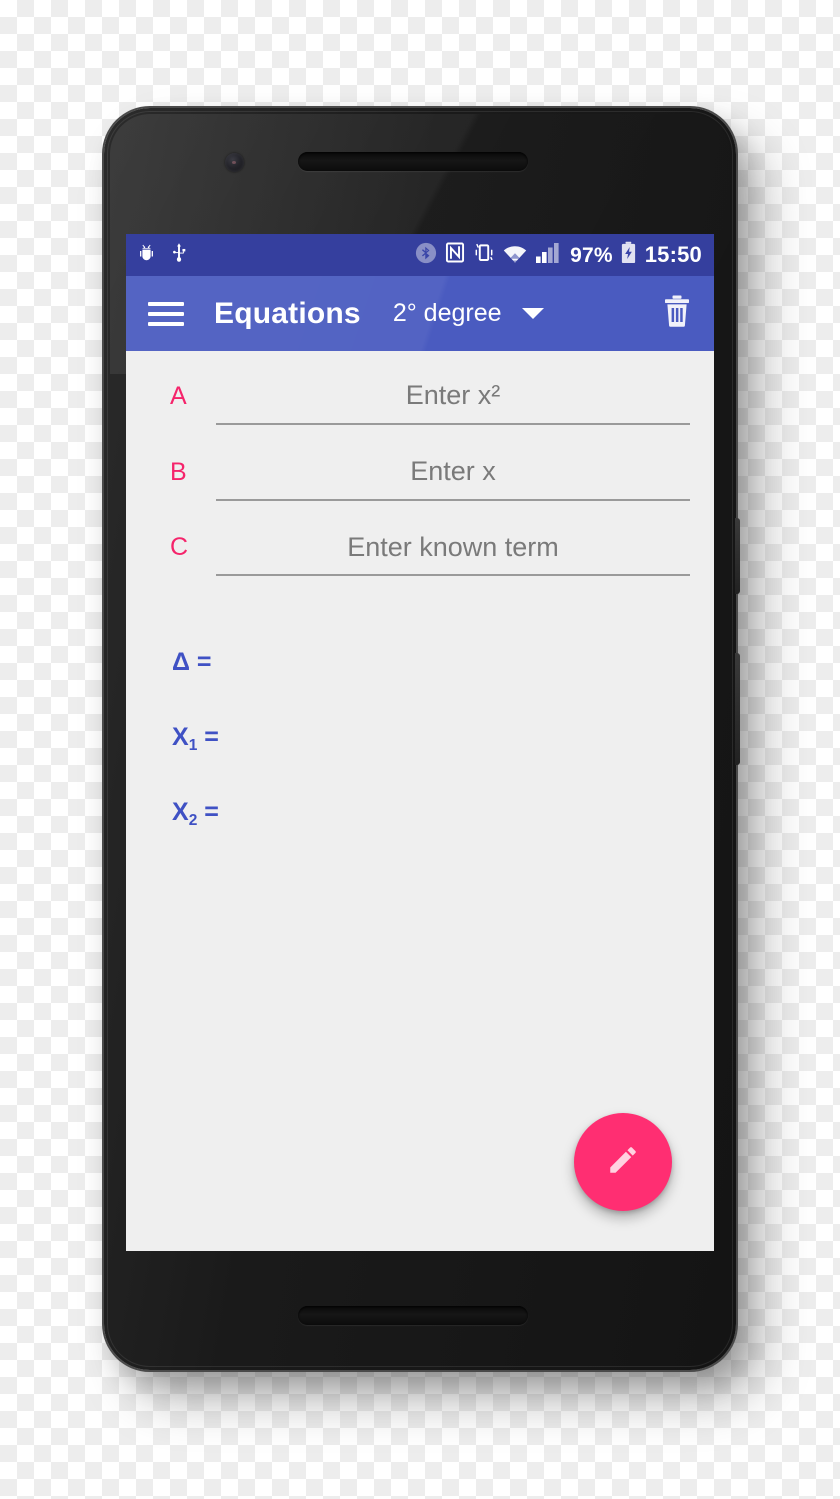 Image resolution: width=840 pixels, height=1499 pixels. What do you see at coordinates (737, 709) in the screenshot?
I see `volume-button` at bounding box center [737, 709].